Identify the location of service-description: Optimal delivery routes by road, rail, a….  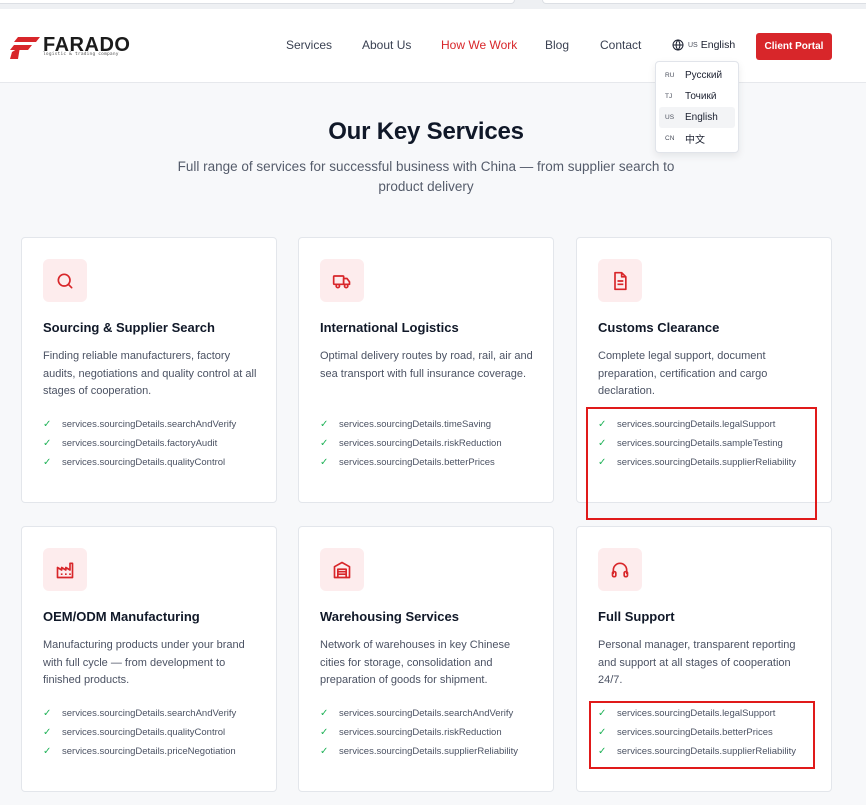
(426, 365).